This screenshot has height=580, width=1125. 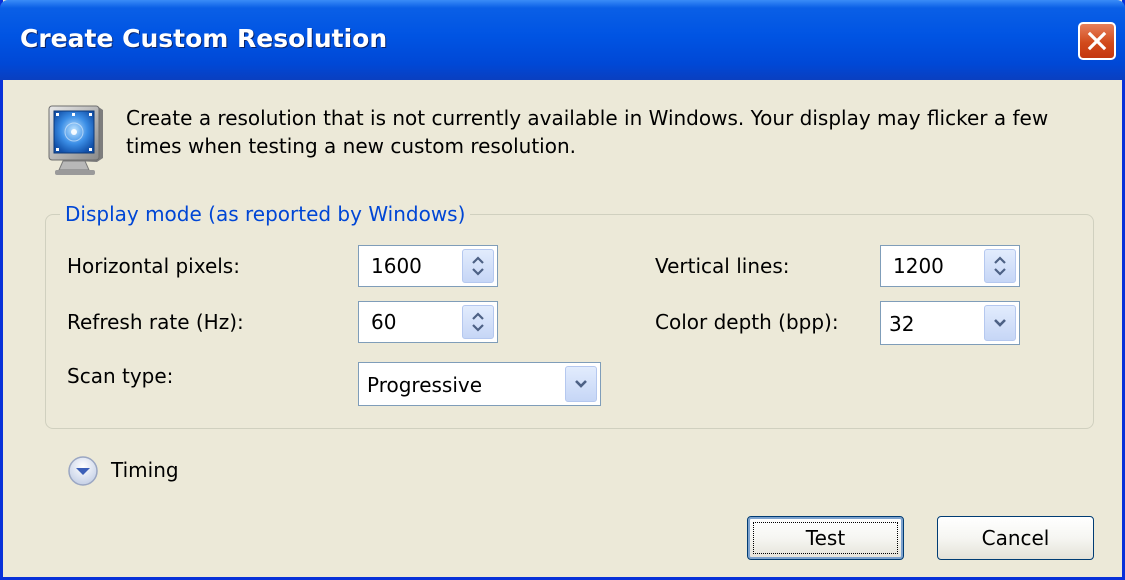 I want to click on color-depth-select: 32, so click(x=950, y=323).